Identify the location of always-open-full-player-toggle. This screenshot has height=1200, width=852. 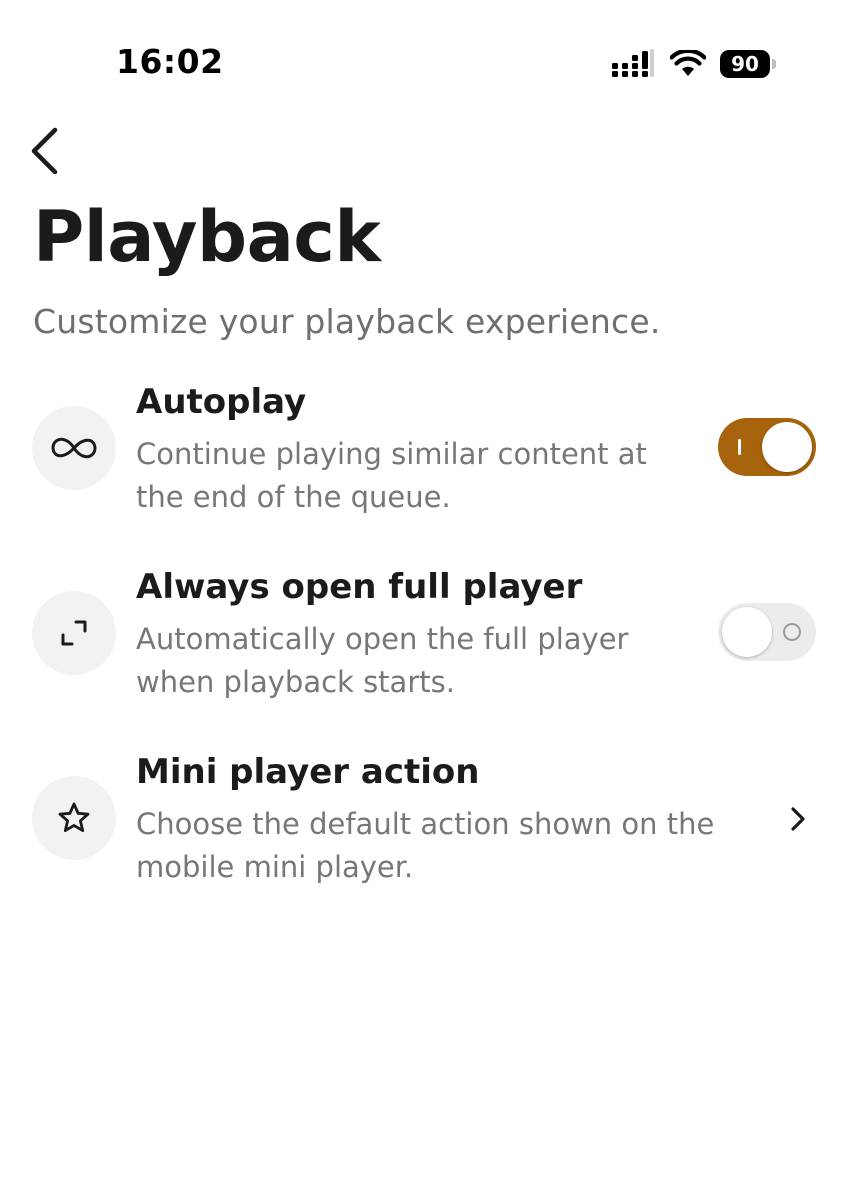
(767, 632).